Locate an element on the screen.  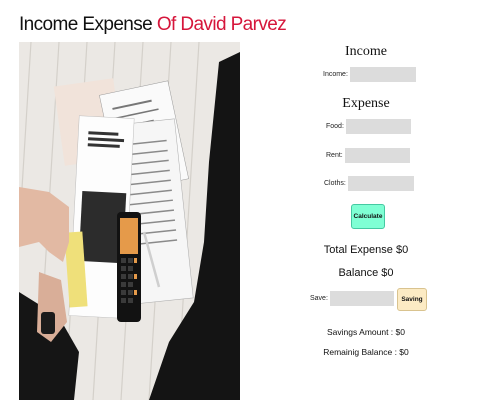
title-main: Income Expense is located at coordinates (88, 24).